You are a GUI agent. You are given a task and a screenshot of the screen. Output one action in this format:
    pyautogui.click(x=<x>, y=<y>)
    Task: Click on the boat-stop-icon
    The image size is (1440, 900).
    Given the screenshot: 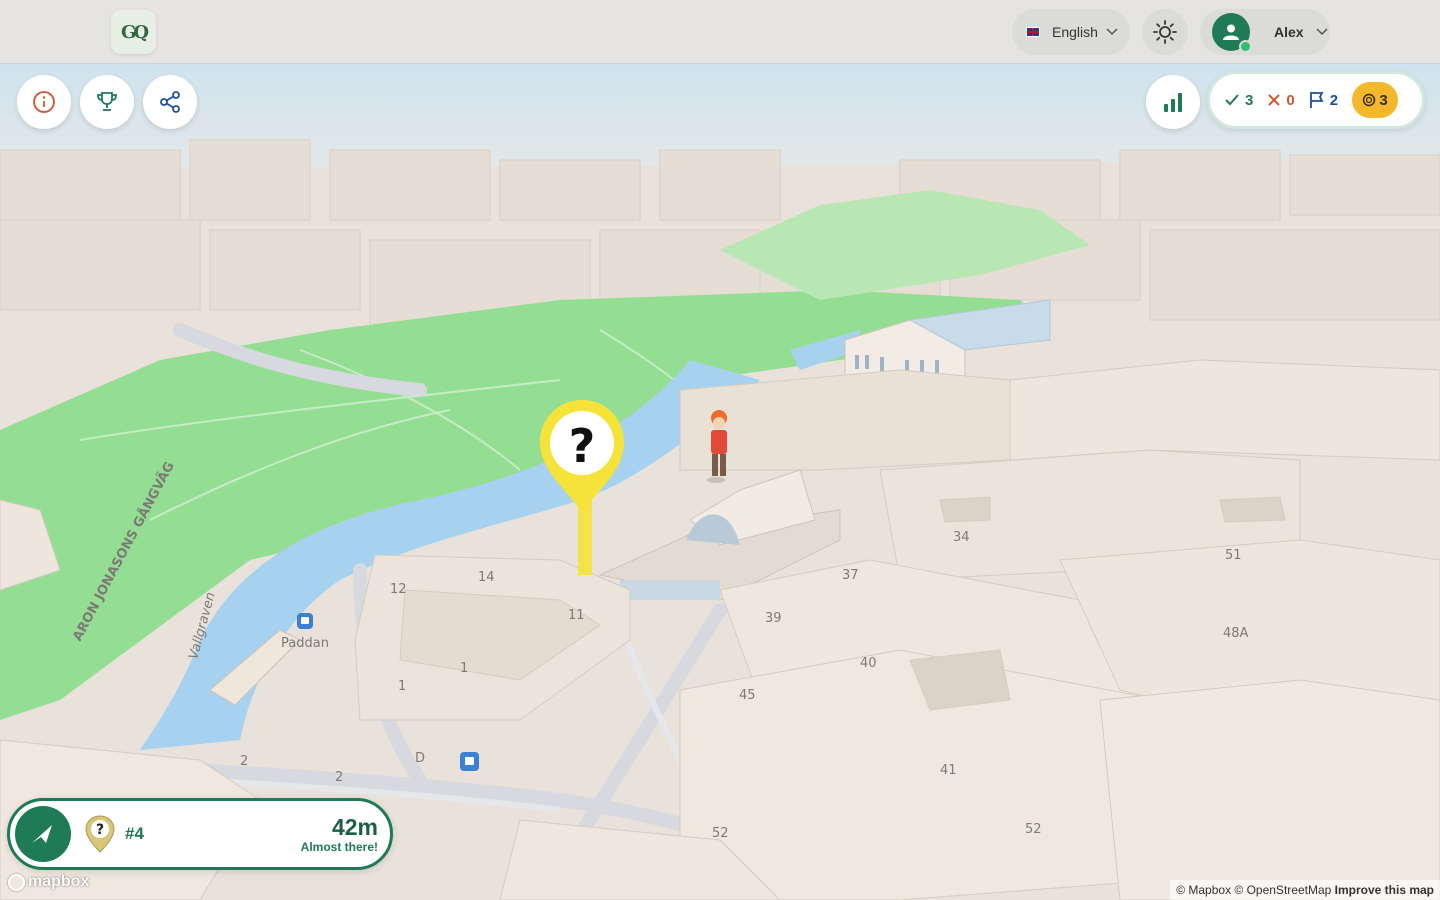 What is the action you would take?
    pyautogui.click(x=305, y=621)
    